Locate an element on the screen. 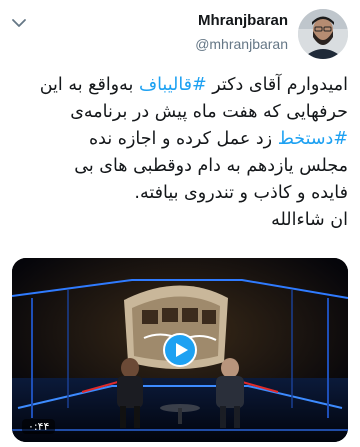 This screenshot has height=447, width=360. tweet-line: #دستخط زد عمل کرده و اجازه نده is located at coordinates (180, 139).